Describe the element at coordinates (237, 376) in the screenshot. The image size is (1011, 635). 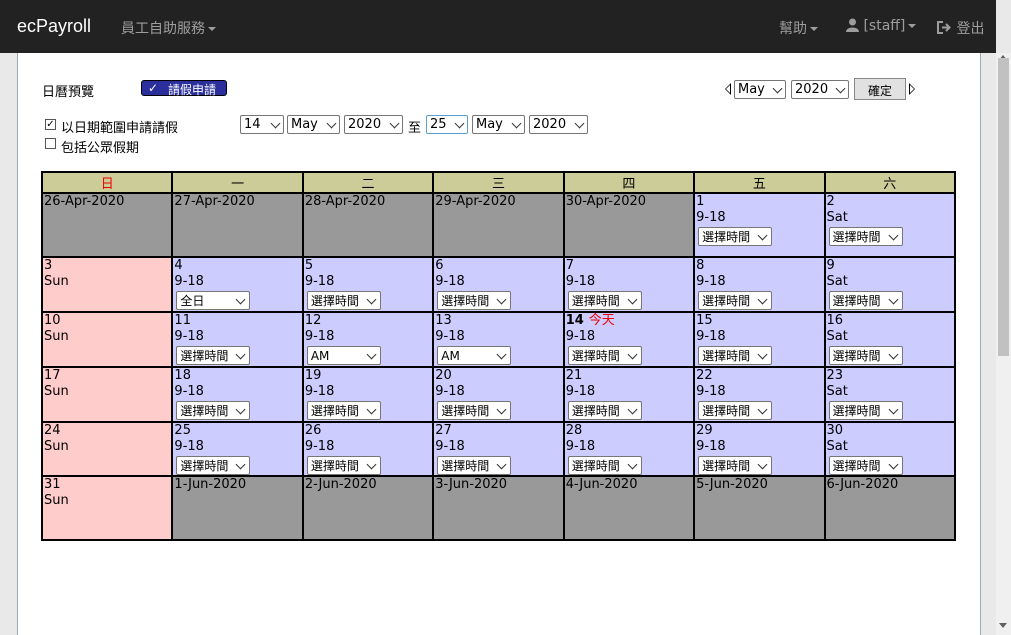
I see `day-date-label: 18` at that location.